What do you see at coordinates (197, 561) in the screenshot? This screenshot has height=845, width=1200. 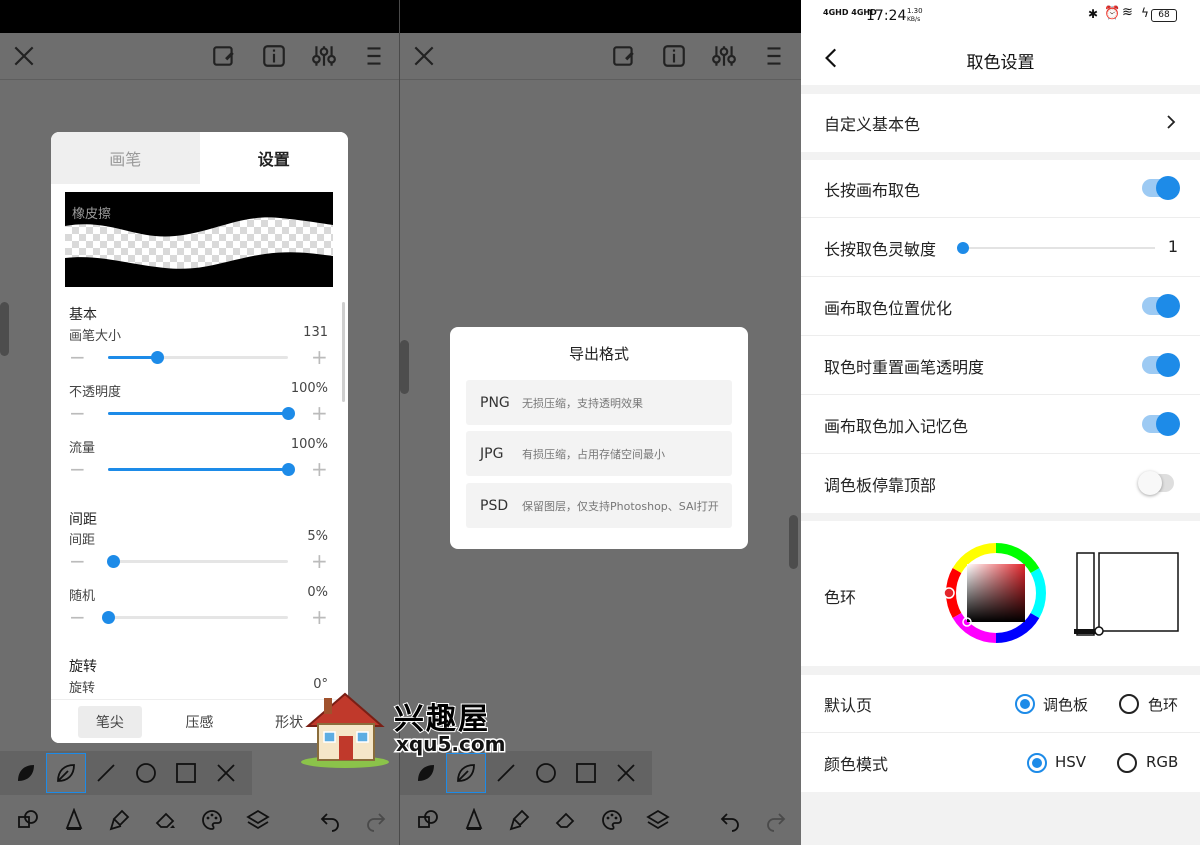 I see `spacing-slider` at bounding box center [197, 561].